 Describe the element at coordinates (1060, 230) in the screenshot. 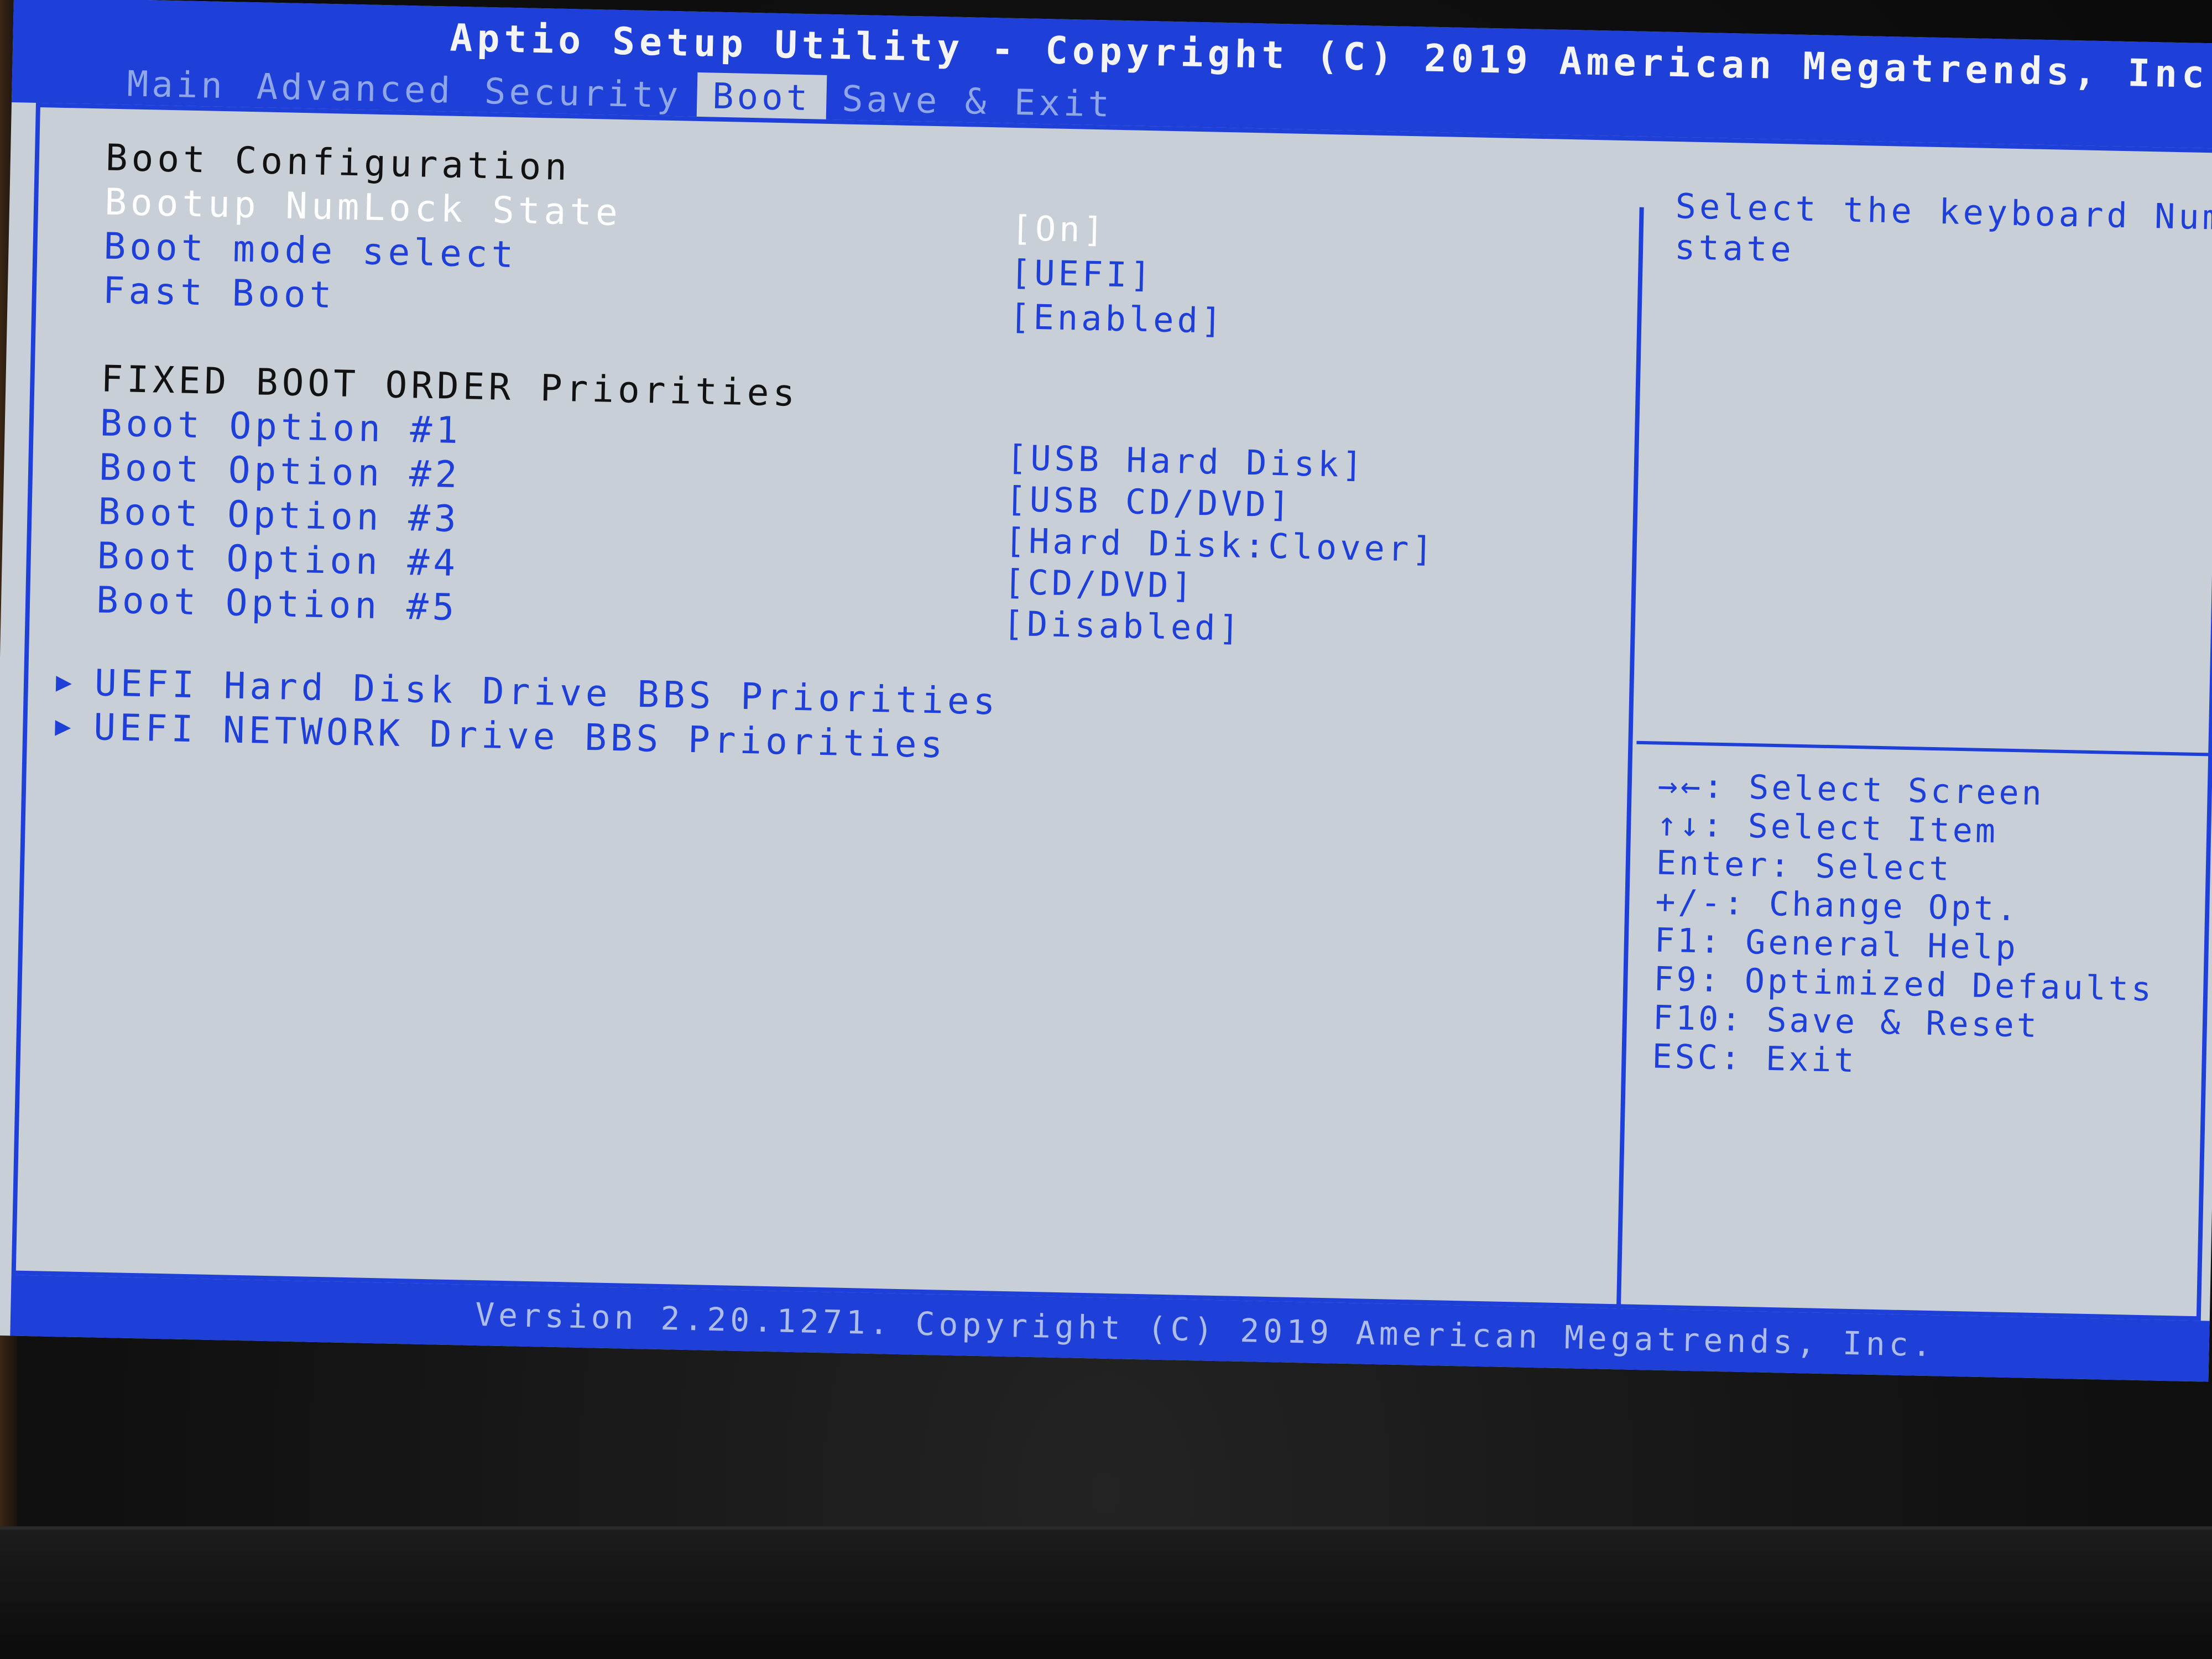

I see `bootup-numlock-state-value: [On]` at that location.